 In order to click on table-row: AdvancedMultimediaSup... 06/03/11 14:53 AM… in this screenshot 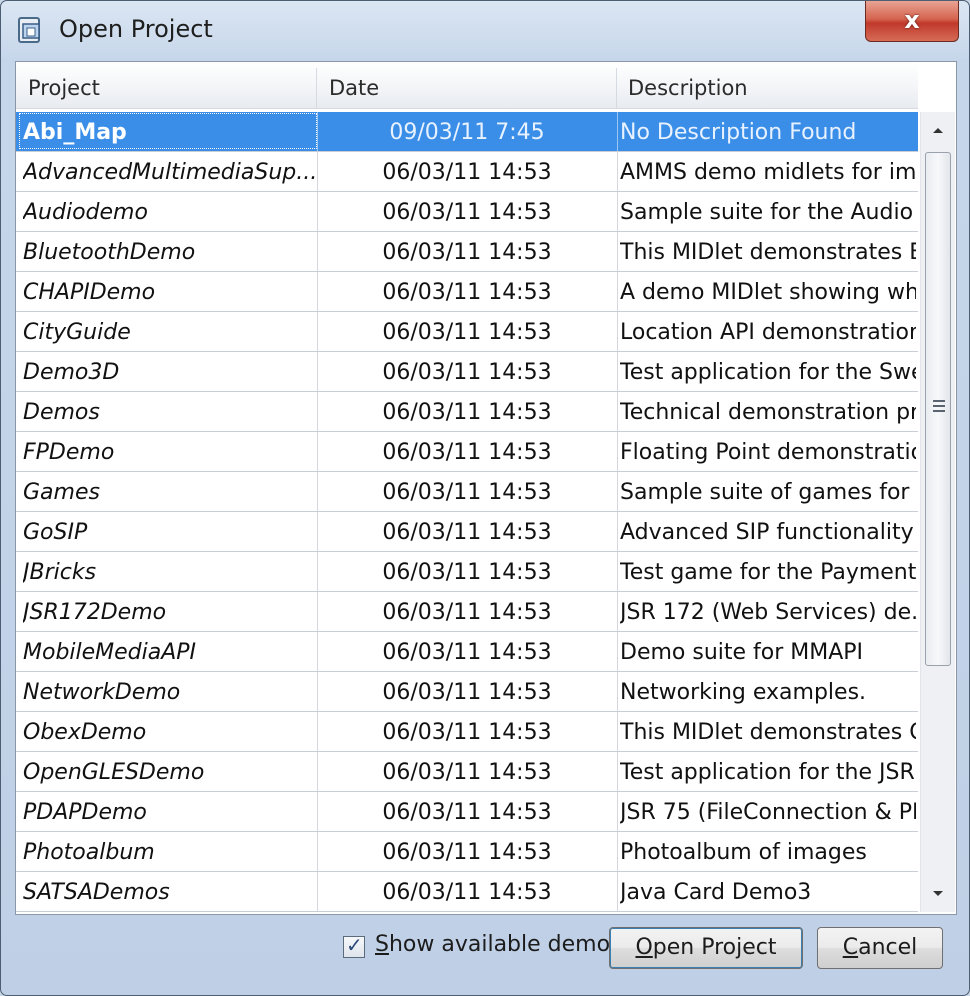, I will do `click(467, 172)`.